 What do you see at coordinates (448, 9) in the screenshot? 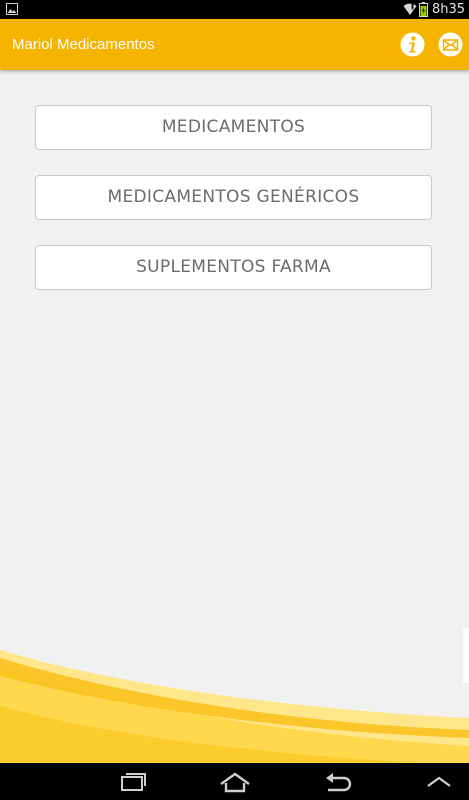
I see `clock: 8h35` at bounding box center [448, 9].